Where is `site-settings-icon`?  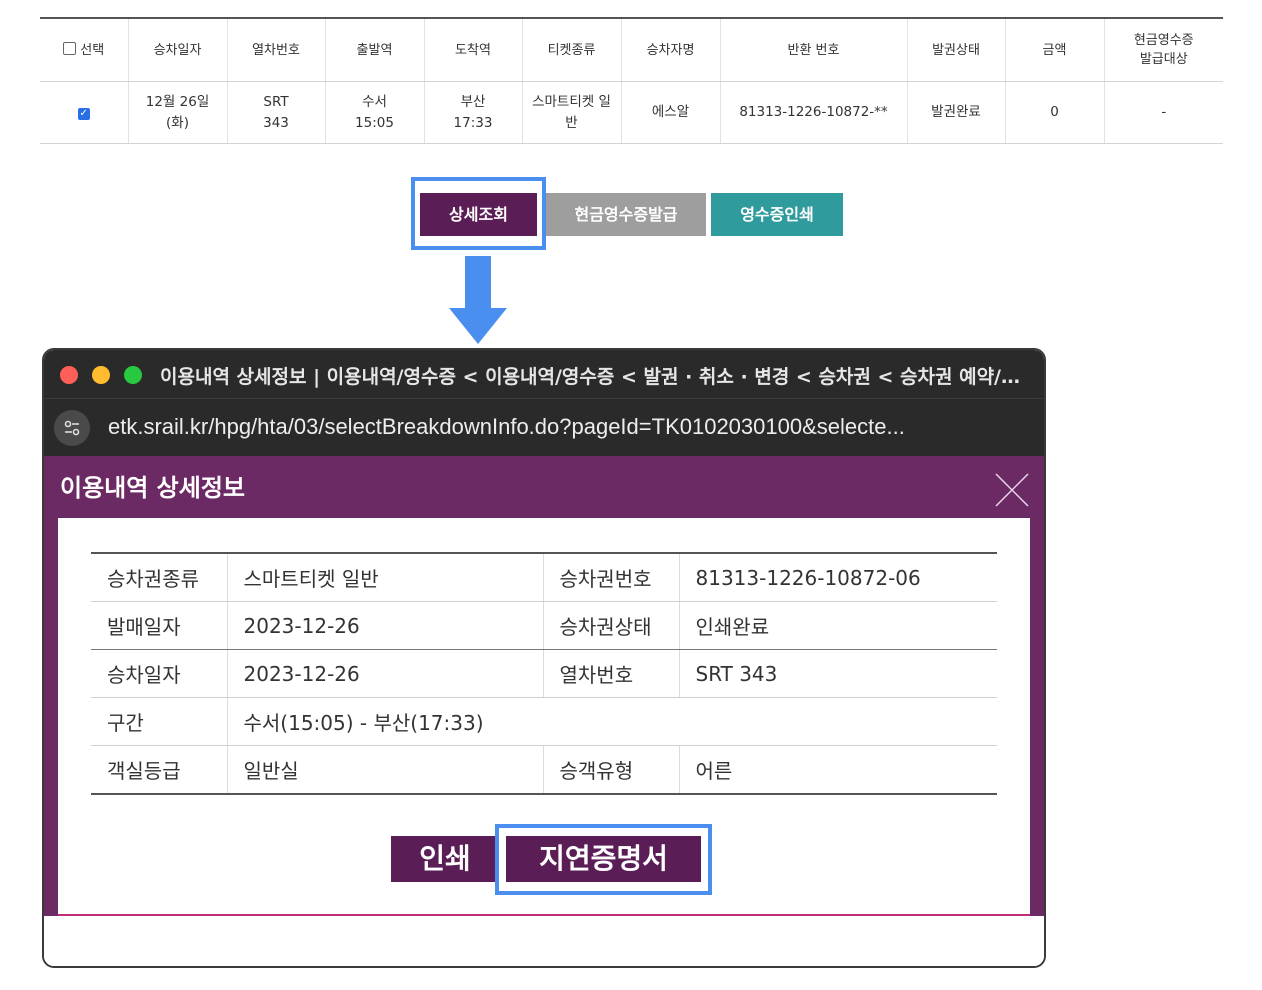
site-settings-icon is located at coordinates (72, 428).